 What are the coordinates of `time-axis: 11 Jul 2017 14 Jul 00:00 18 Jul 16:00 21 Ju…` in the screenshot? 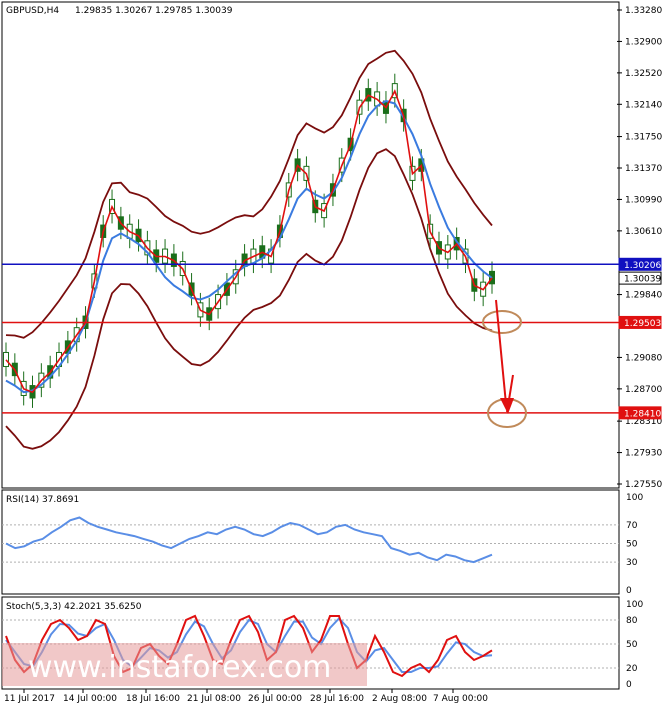 It's located at (246, 696).